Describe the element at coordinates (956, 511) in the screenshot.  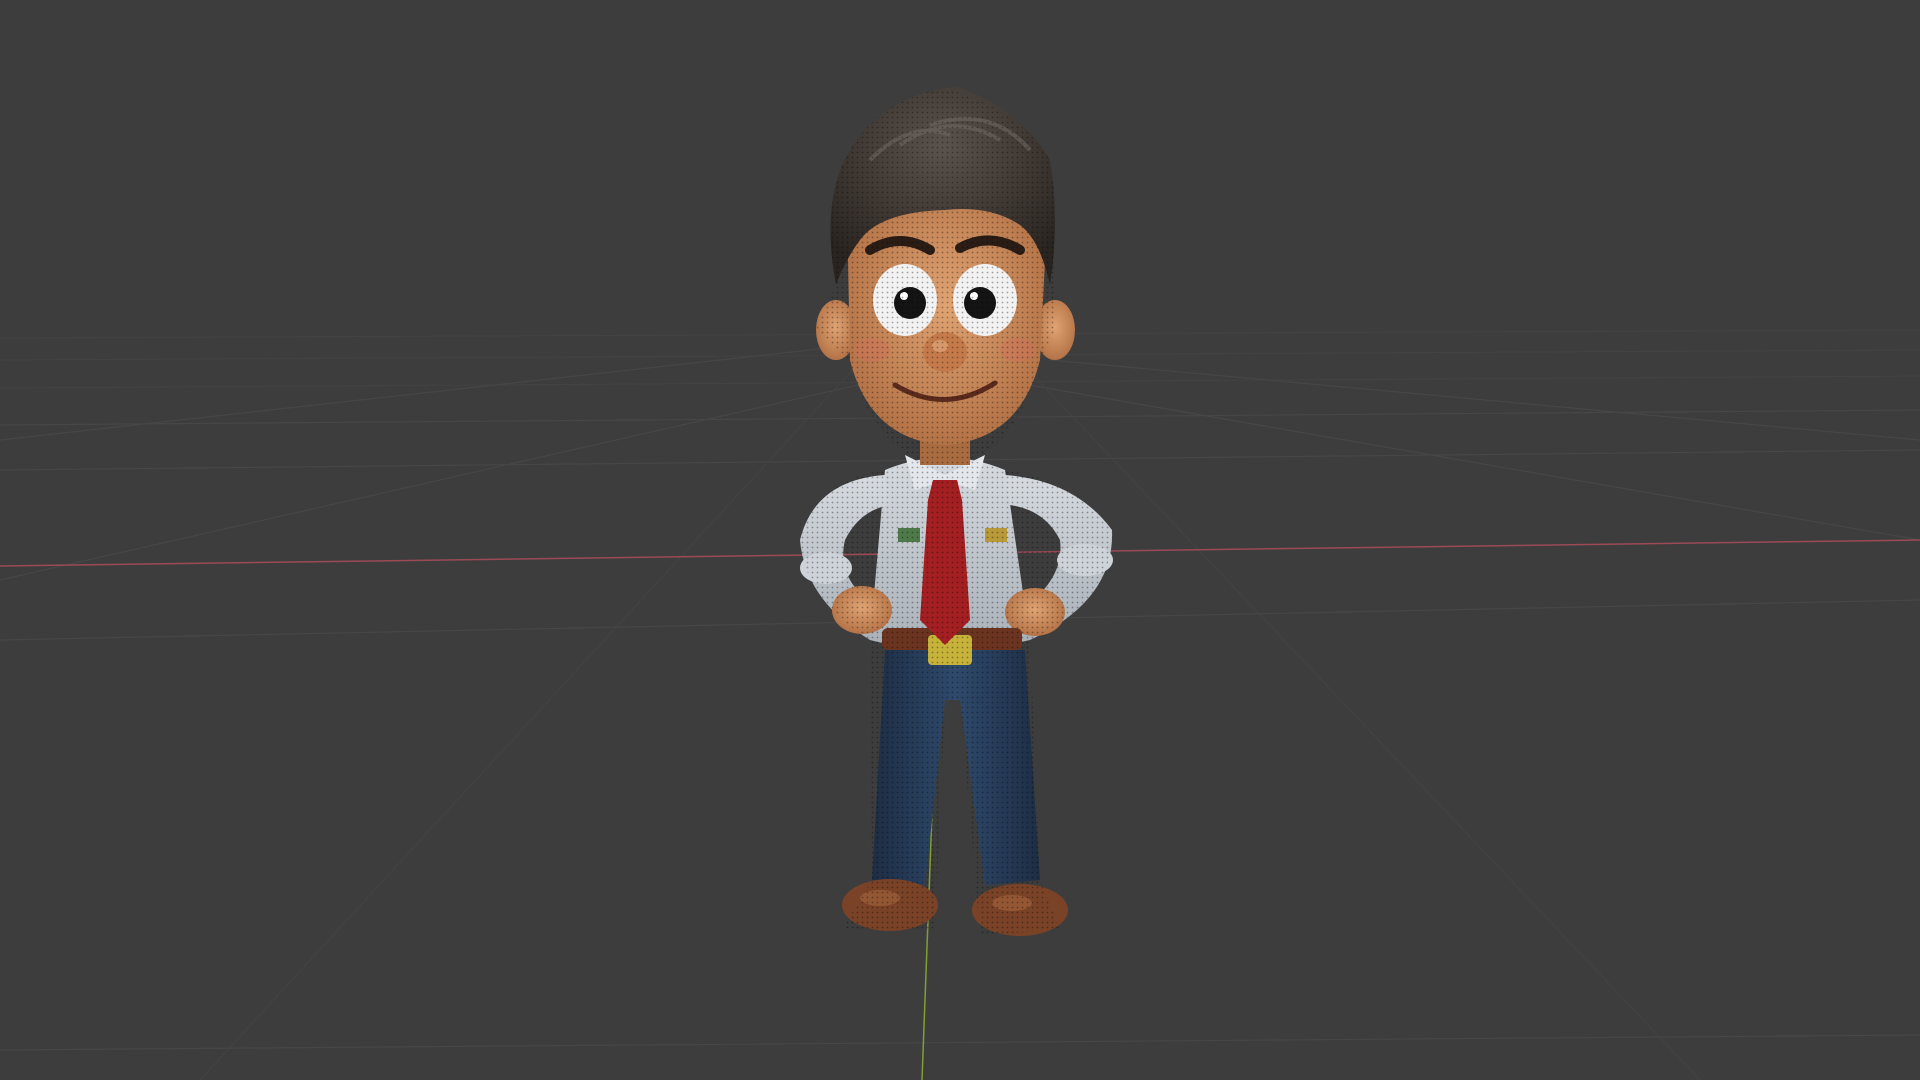
I see `character-model` at that location.